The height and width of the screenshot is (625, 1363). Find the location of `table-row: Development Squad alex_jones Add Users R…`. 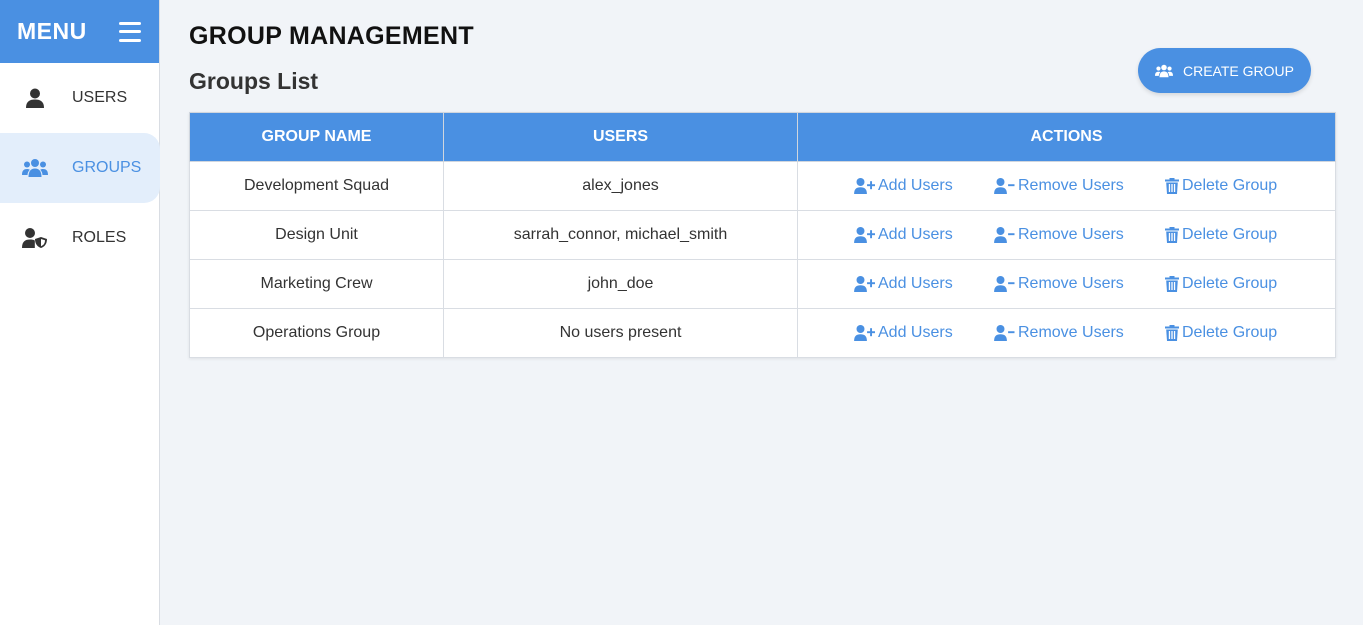

table-row: Development Squad alex_jones Add Users R… is located at coordinates (762, 186).